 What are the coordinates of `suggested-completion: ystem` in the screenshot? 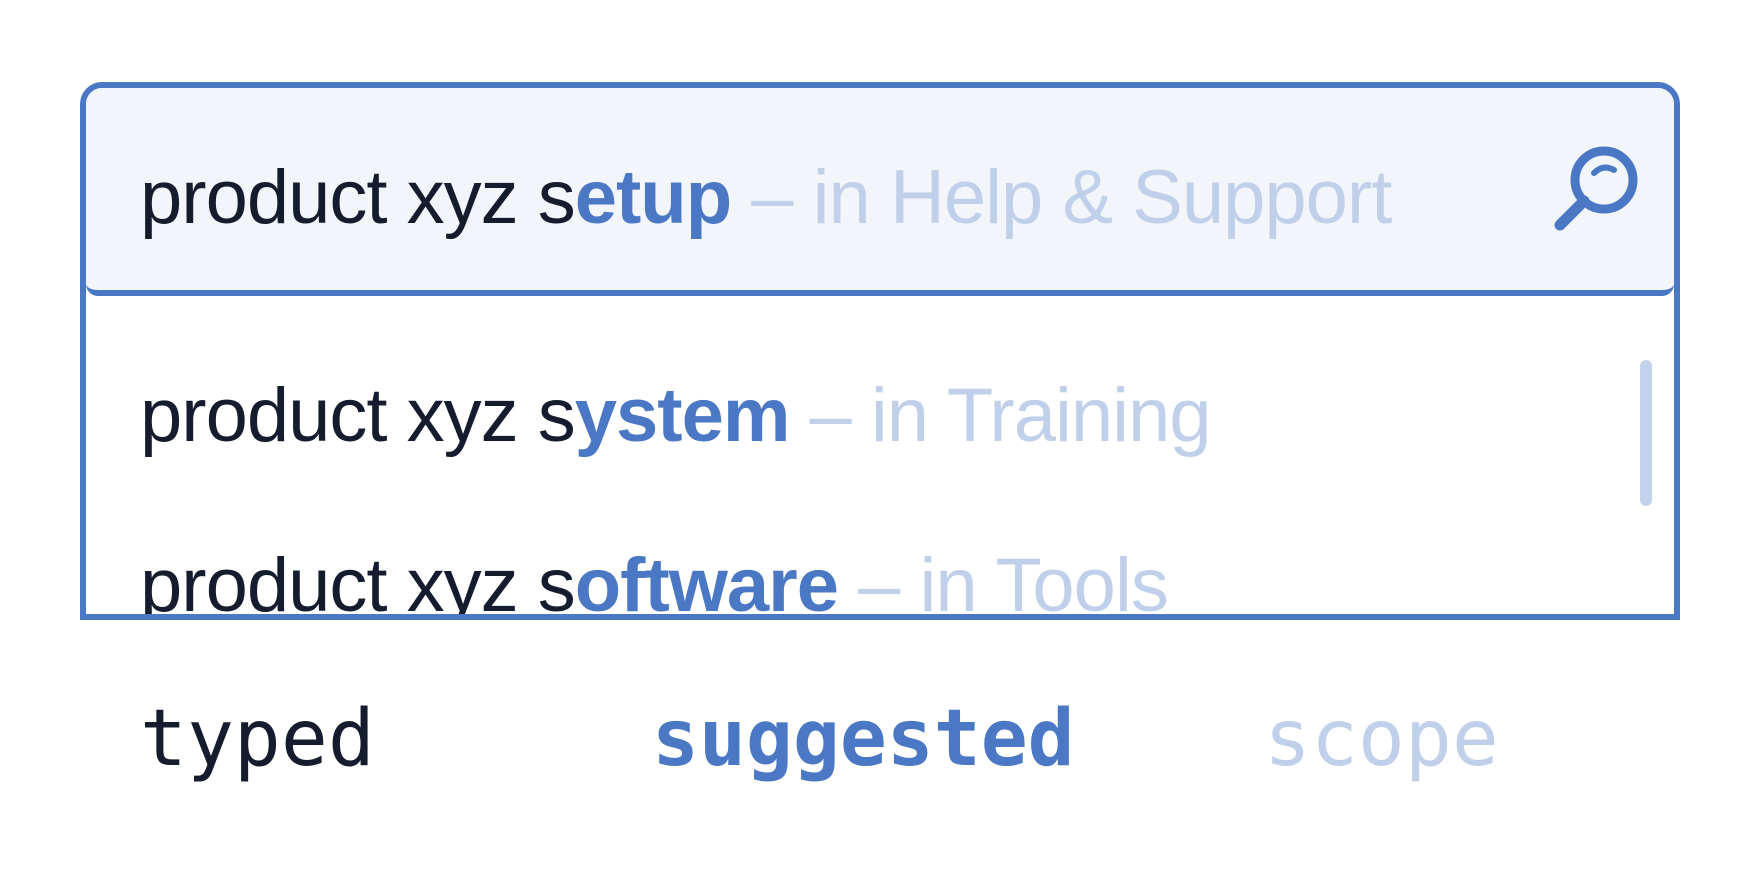 It's located at (682, 415).